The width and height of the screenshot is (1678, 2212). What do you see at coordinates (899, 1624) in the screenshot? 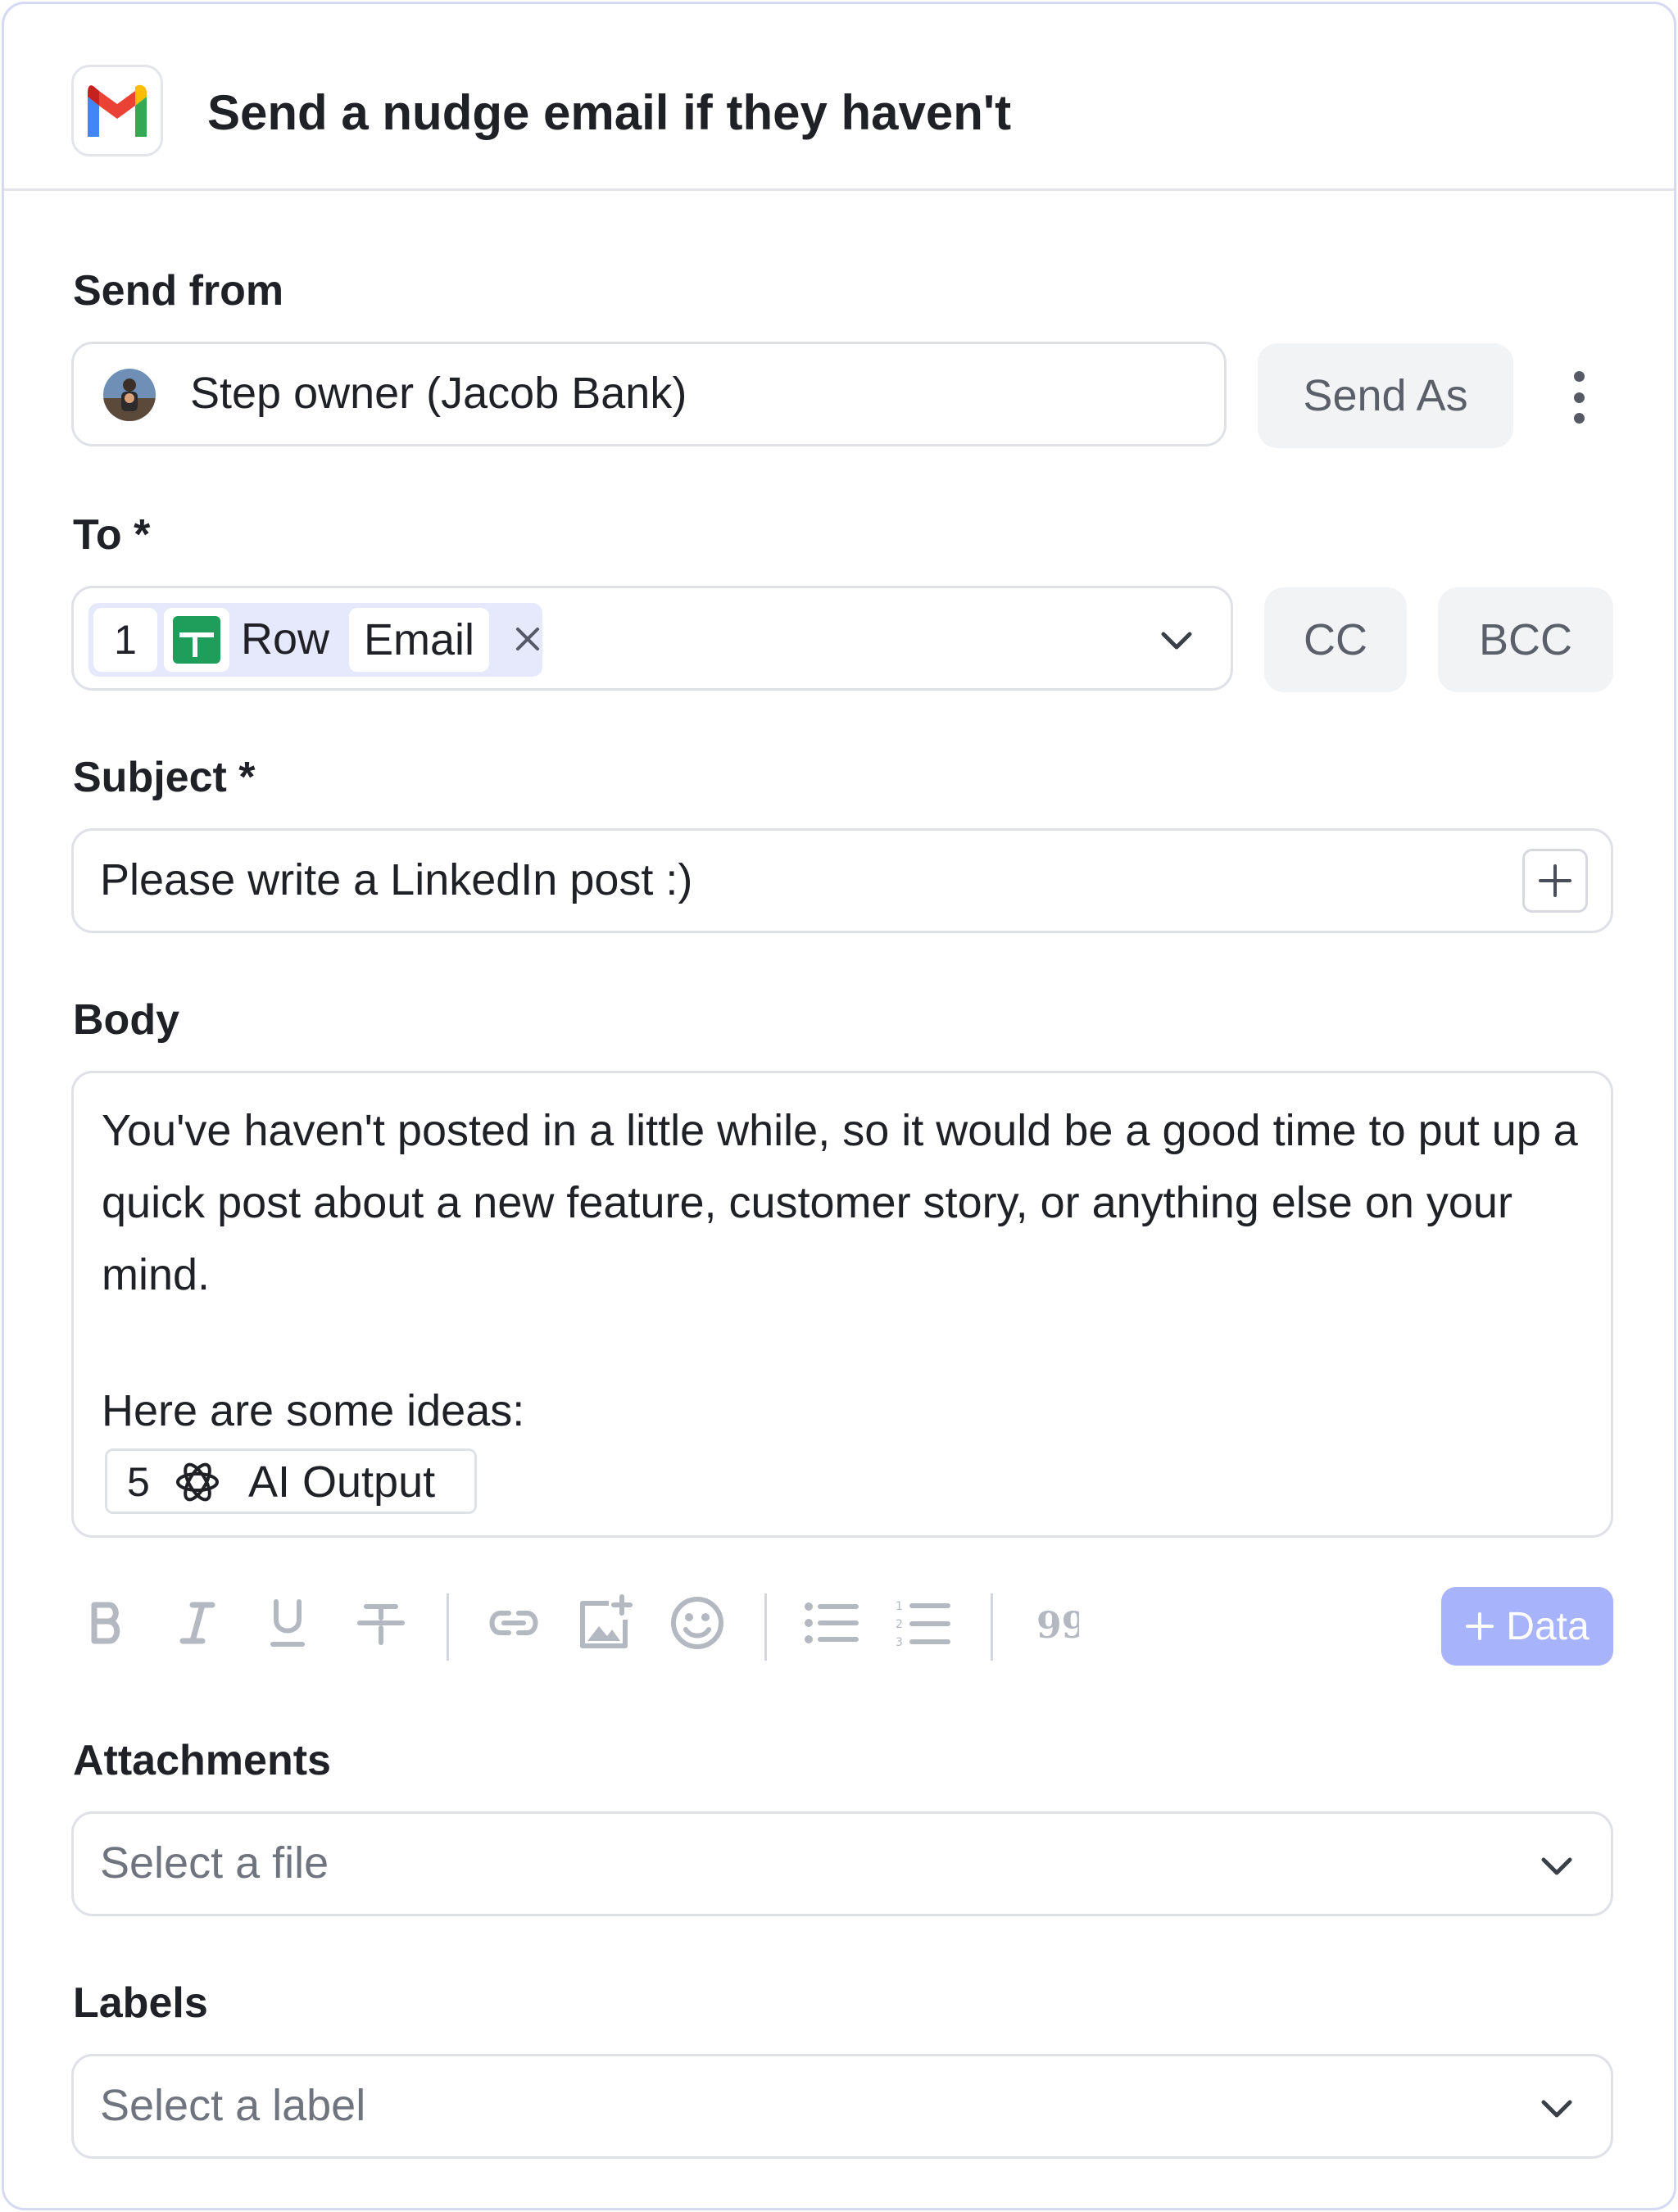
I see `svg-text: 2` at bounding box center [899, 1624].